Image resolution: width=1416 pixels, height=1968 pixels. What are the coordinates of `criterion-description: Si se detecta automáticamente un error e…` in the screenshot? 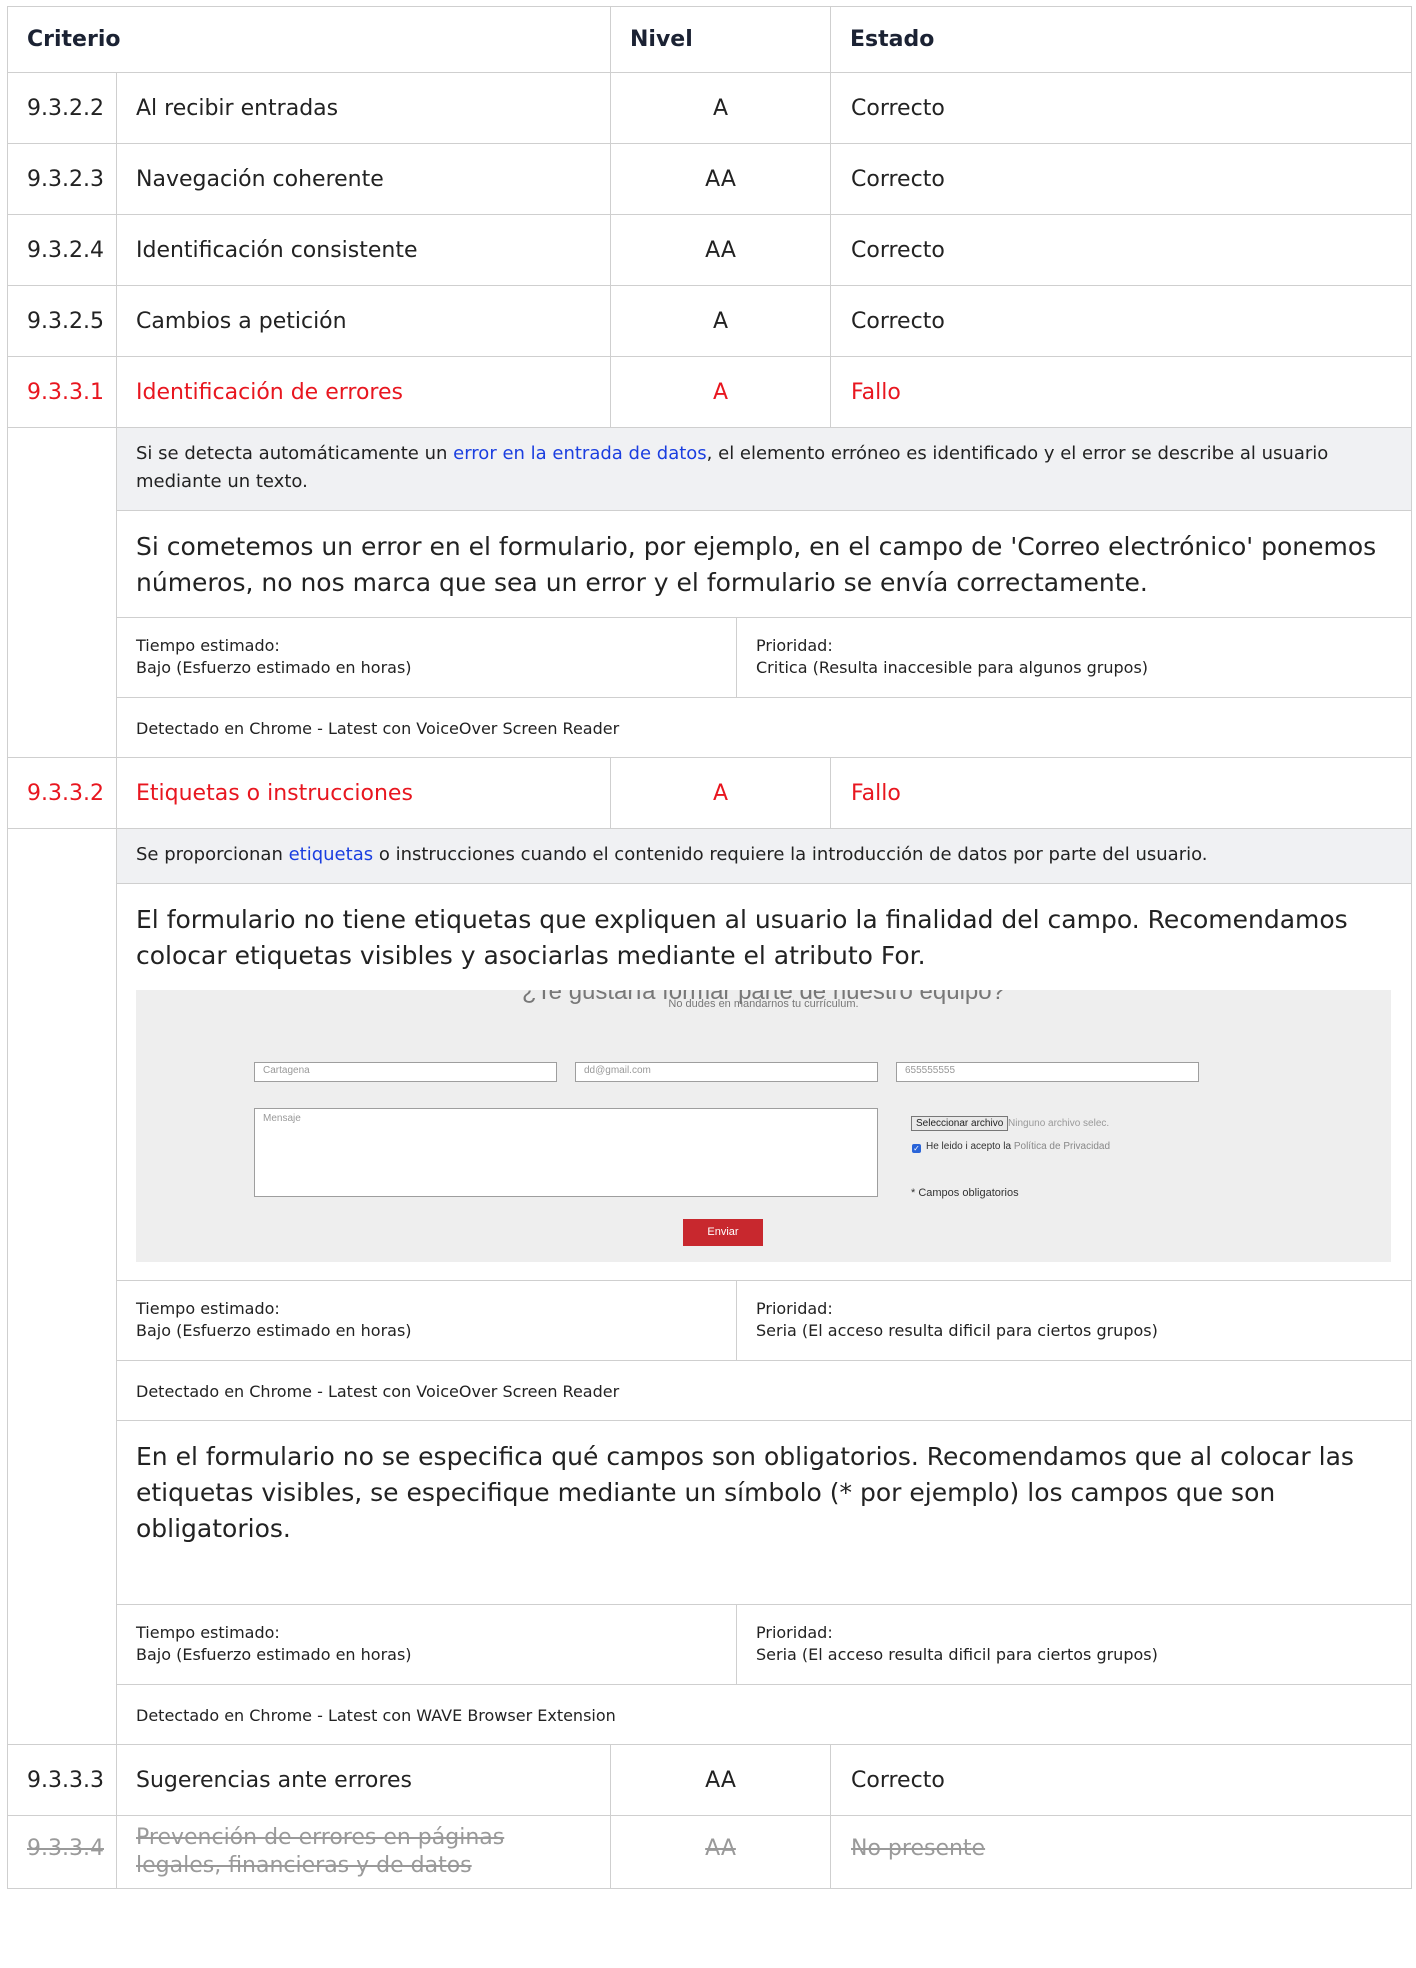 It's located at (764, 469).